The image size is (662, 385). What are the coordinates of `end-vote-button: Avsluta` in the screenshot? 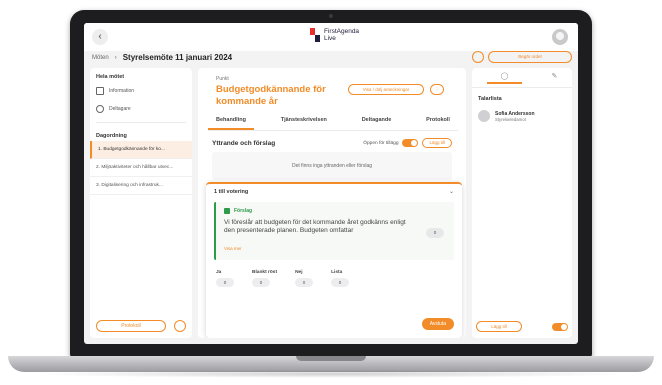 It's located at (437, 324).